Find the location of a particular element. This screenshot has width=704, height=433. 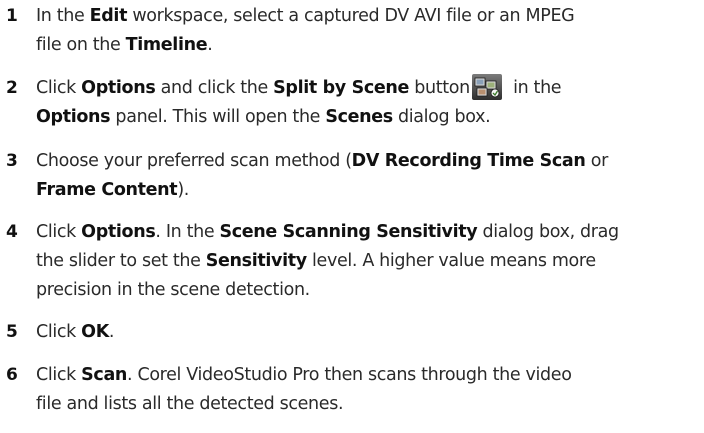

split-by-scene-icon is located at coordinates (486, 87).